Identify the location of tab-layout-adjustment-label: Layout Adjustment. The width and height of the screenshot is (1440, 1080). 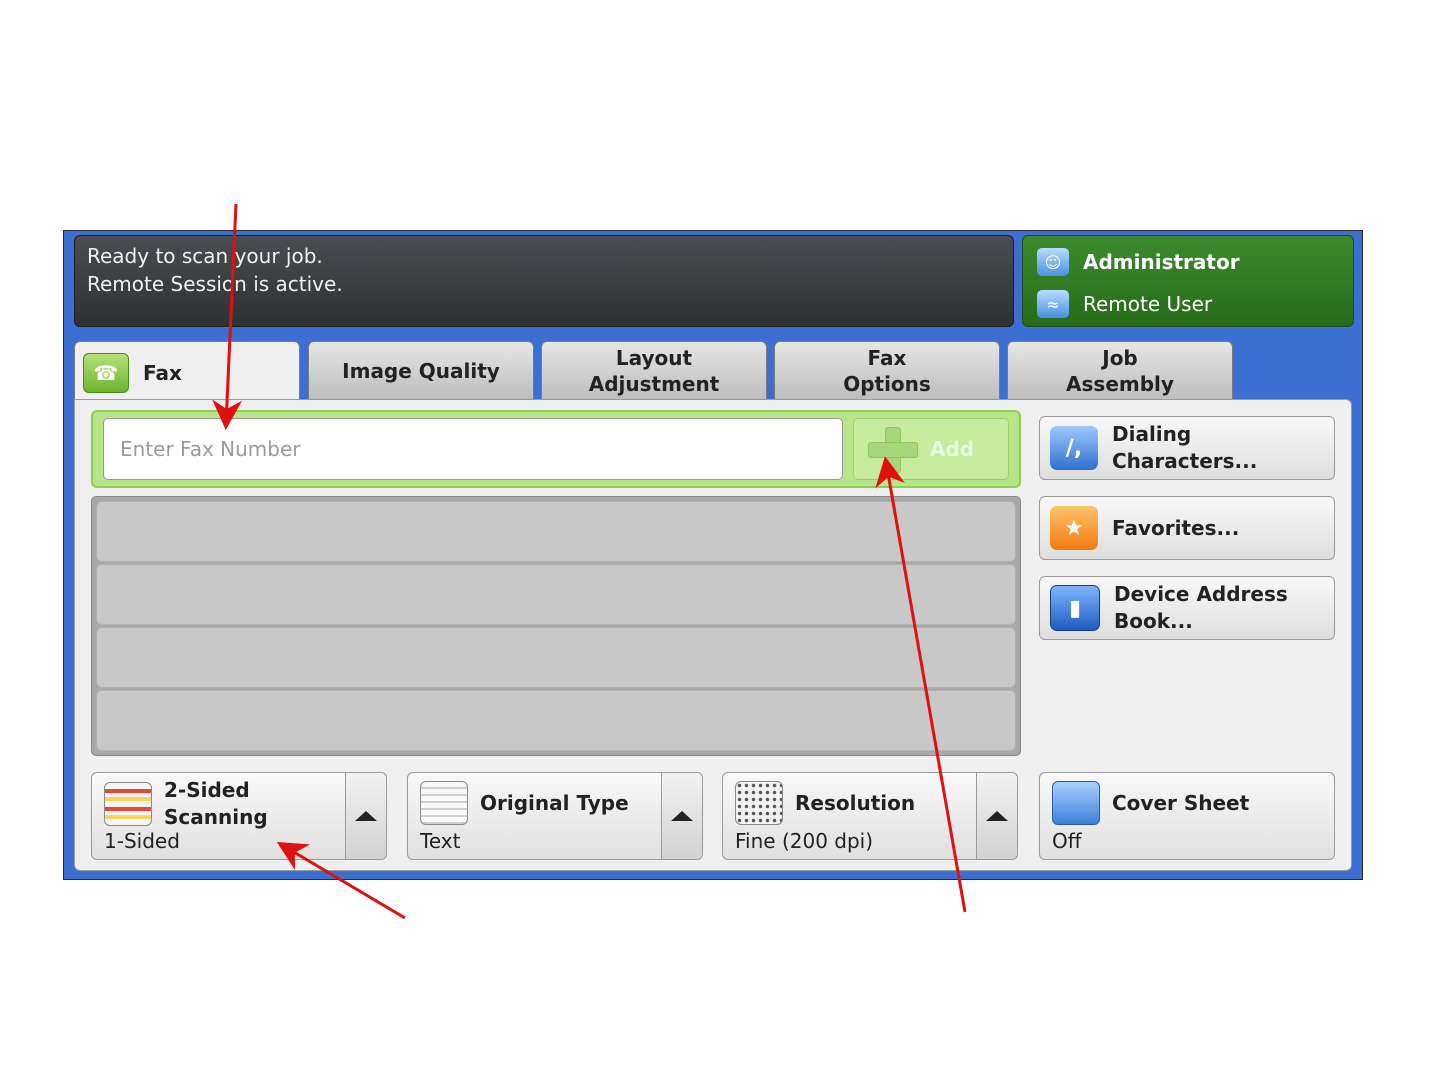
(654, 370).